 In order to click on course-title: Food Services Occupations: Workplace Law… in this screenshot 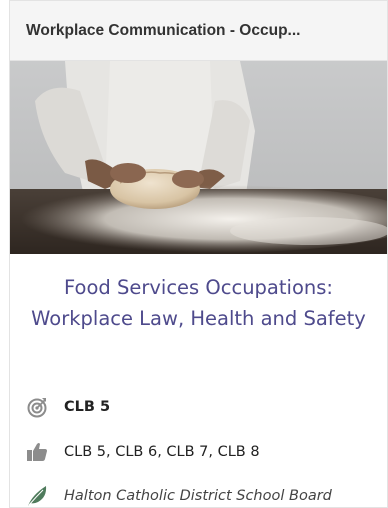, I will do `click(198, 303)`.